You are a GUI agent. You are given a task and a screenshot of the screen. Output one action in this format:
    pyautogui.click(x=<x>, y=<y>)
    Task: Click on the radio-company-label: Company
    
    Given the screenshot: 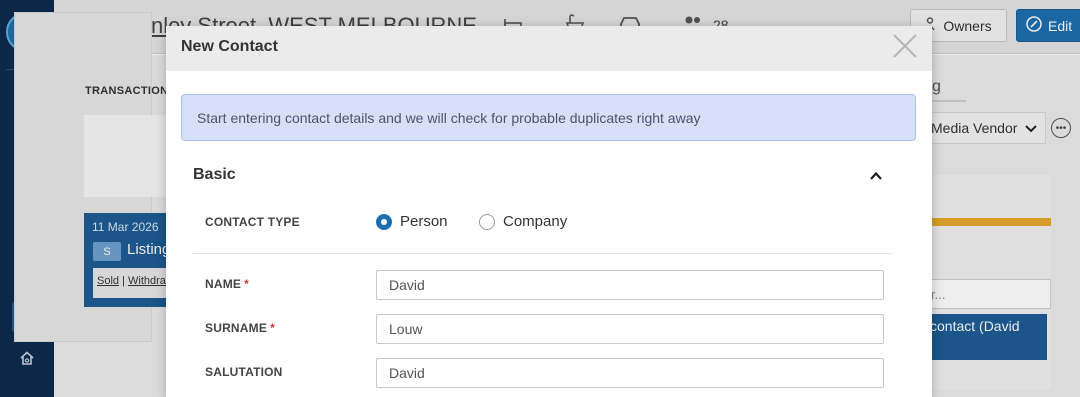 What is the action you would take?
    pyautogui.click(x=535, y=221)
    